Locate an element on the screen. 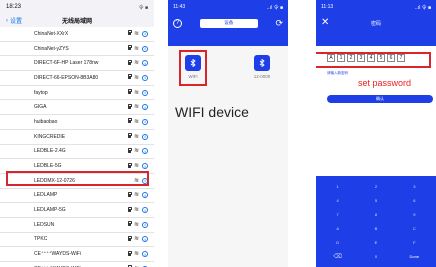 The height and width of the screenshot is (267, 436). keypad-key: 1 is located at coordinates (337, 186).